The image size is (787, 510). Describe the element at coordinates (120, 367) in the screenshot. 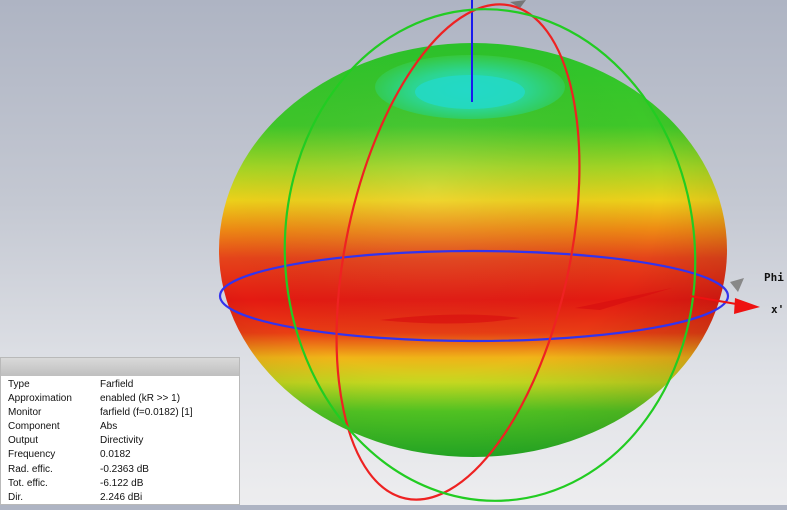

I see `info-panel-titlebar` at that location.